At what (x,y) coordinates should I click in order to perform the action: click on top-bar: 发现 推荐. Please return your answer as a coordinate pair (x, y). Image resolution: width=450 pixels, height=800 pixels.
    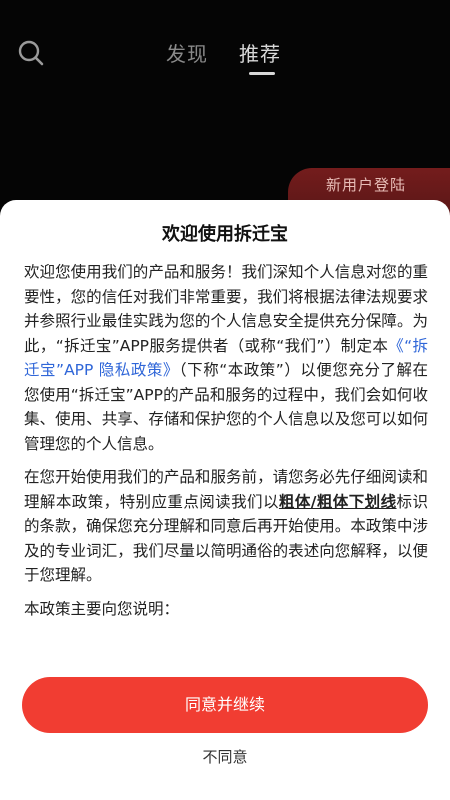
    Looking at the image, I should click on (225, 45).